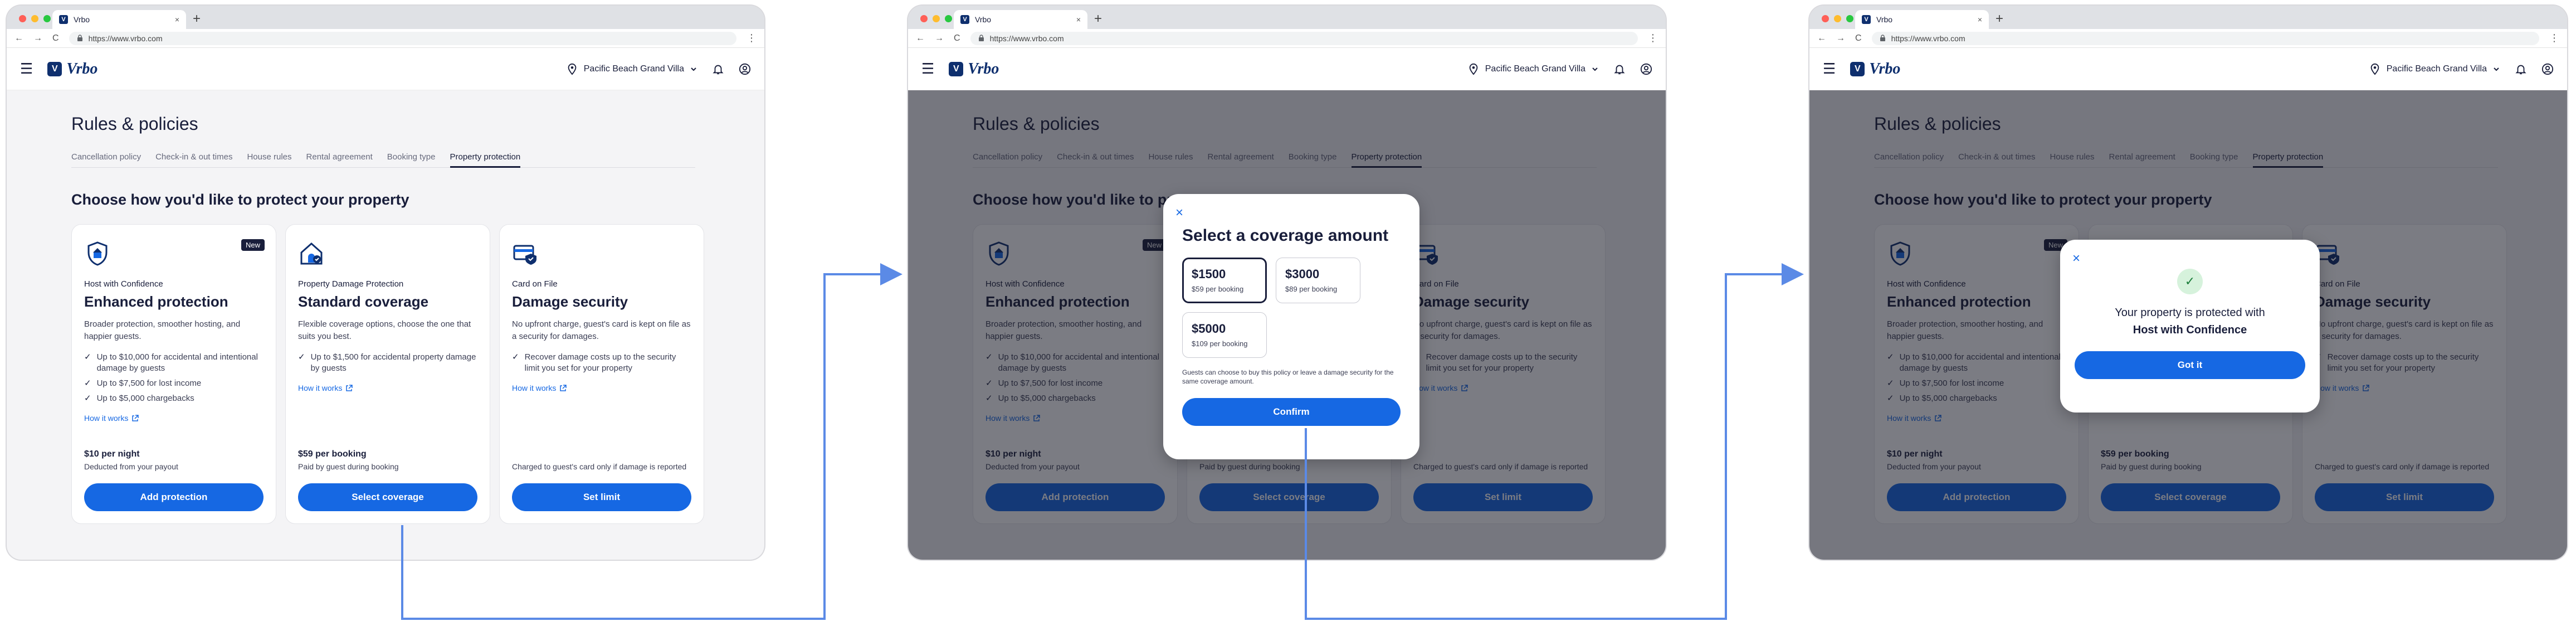 The width and height of the screenshot is (2576, 621). Describe the element at coordinates (269, 159) in the screenshot. I see `tab-house-rules: House rules` at that location.